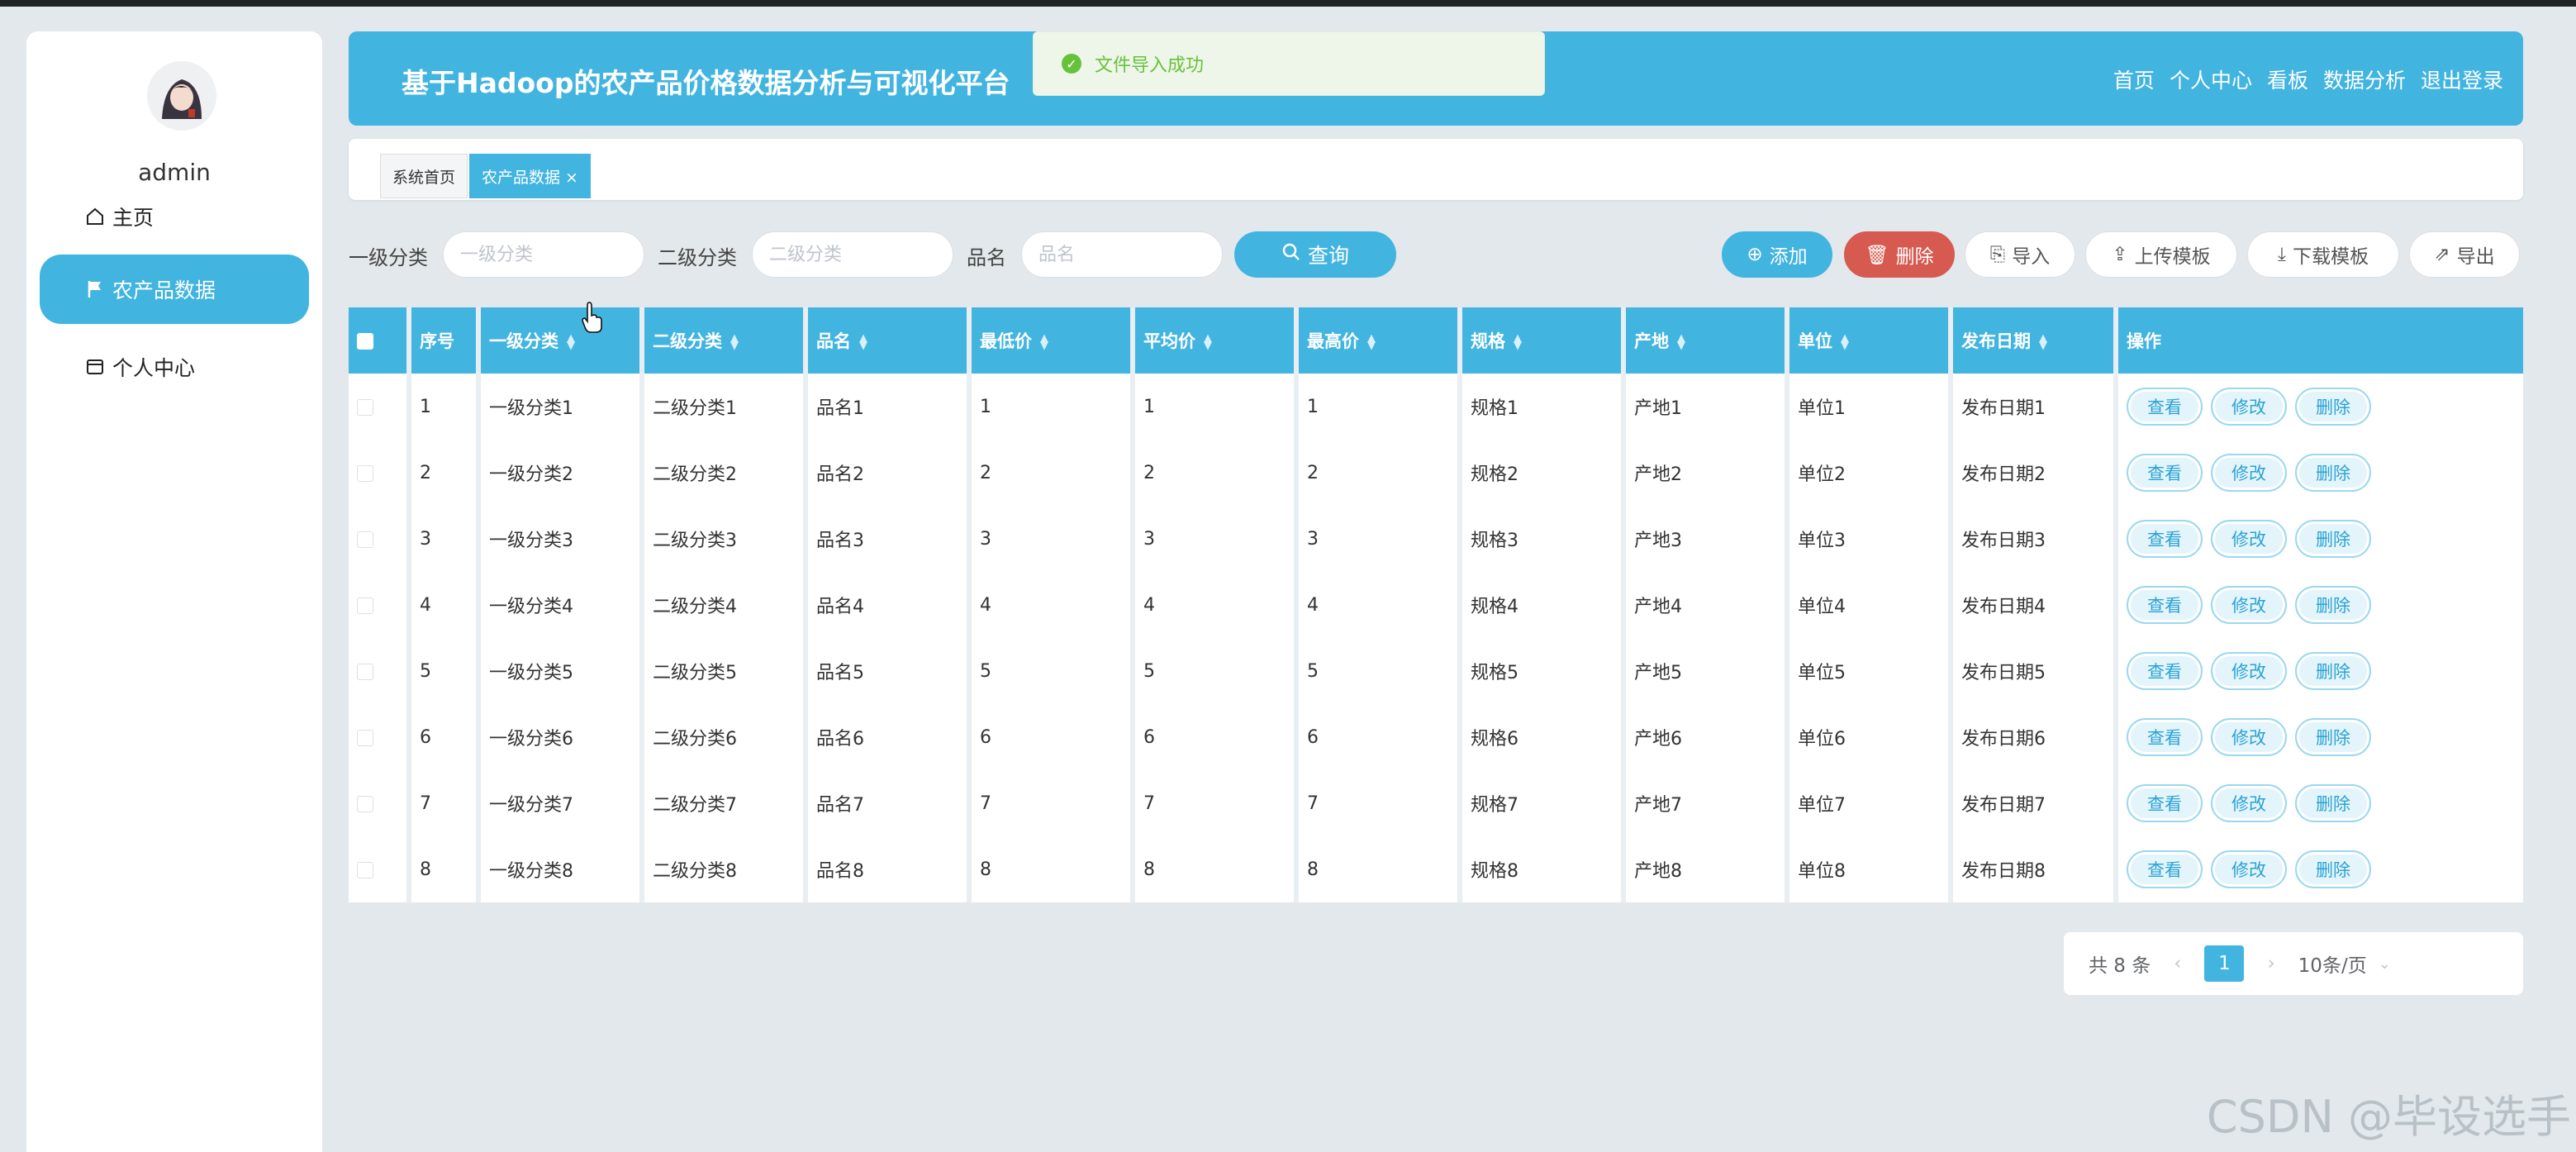 The width and height of the screenshot is (2576, 1152). I want to click on table-row: 1 一级分类1 二级分类1 品名1 1 1 1 规格1 产地1 单位1 发布日期1 查看 修改 删除, so click(1436, 407).